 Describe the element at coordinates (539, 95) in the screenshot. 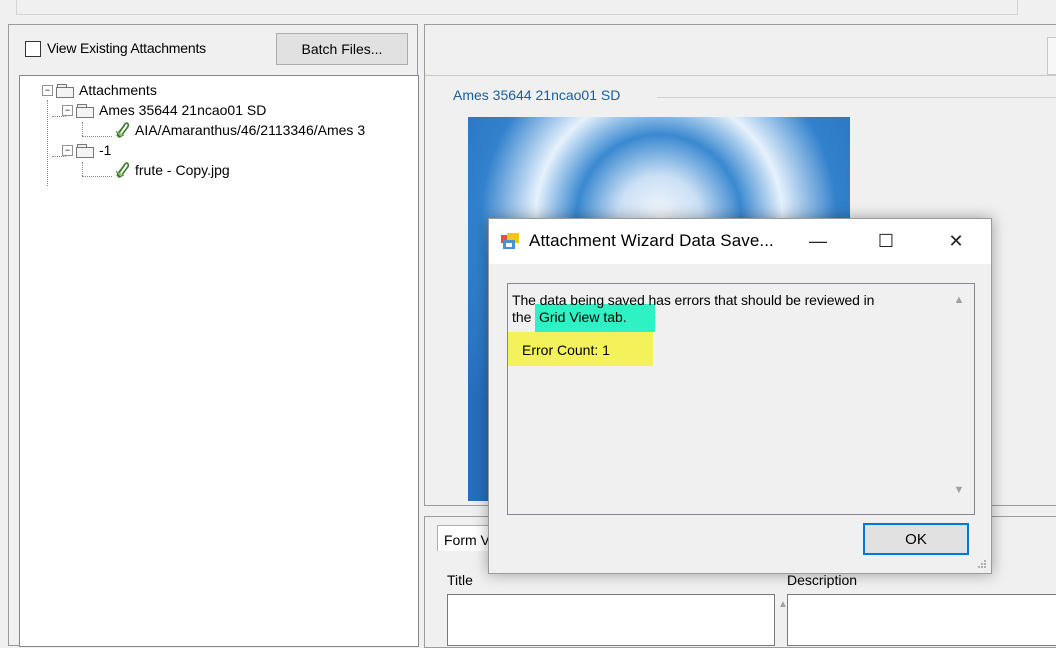

I see `preview-group-title: Ames 35644 21ncao01 SD` at that location.